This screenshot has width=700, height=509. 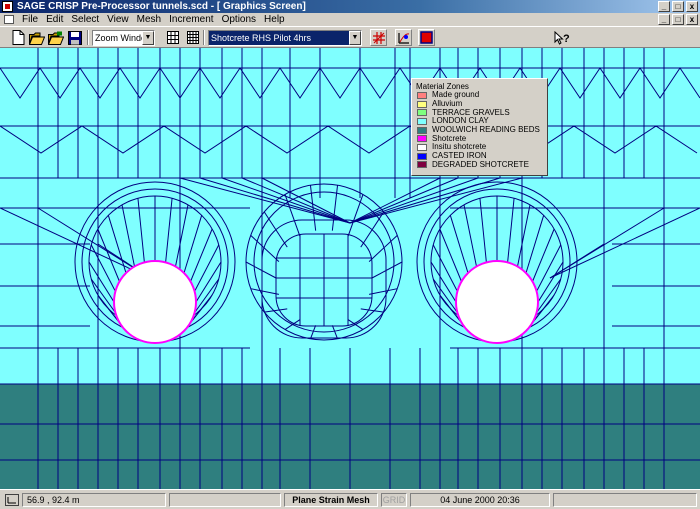 I want to click on new-file-icon, so click(x=18, y=37).